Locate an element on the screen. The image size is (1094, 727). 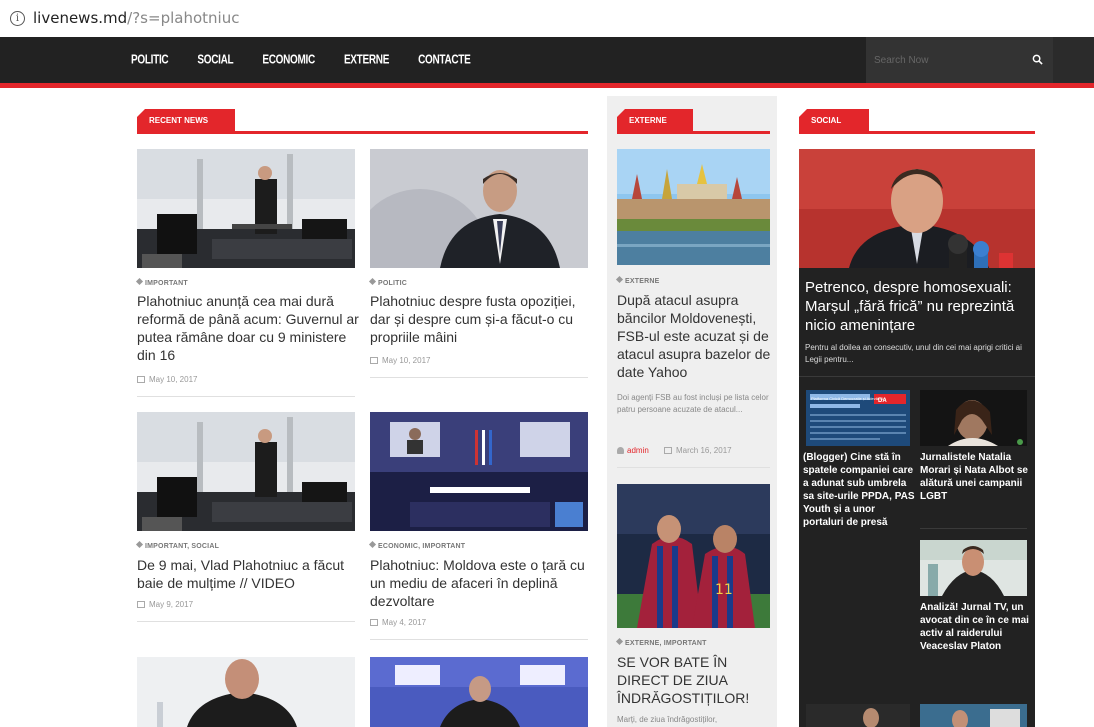
search-box is located at coordinates (959, 60).